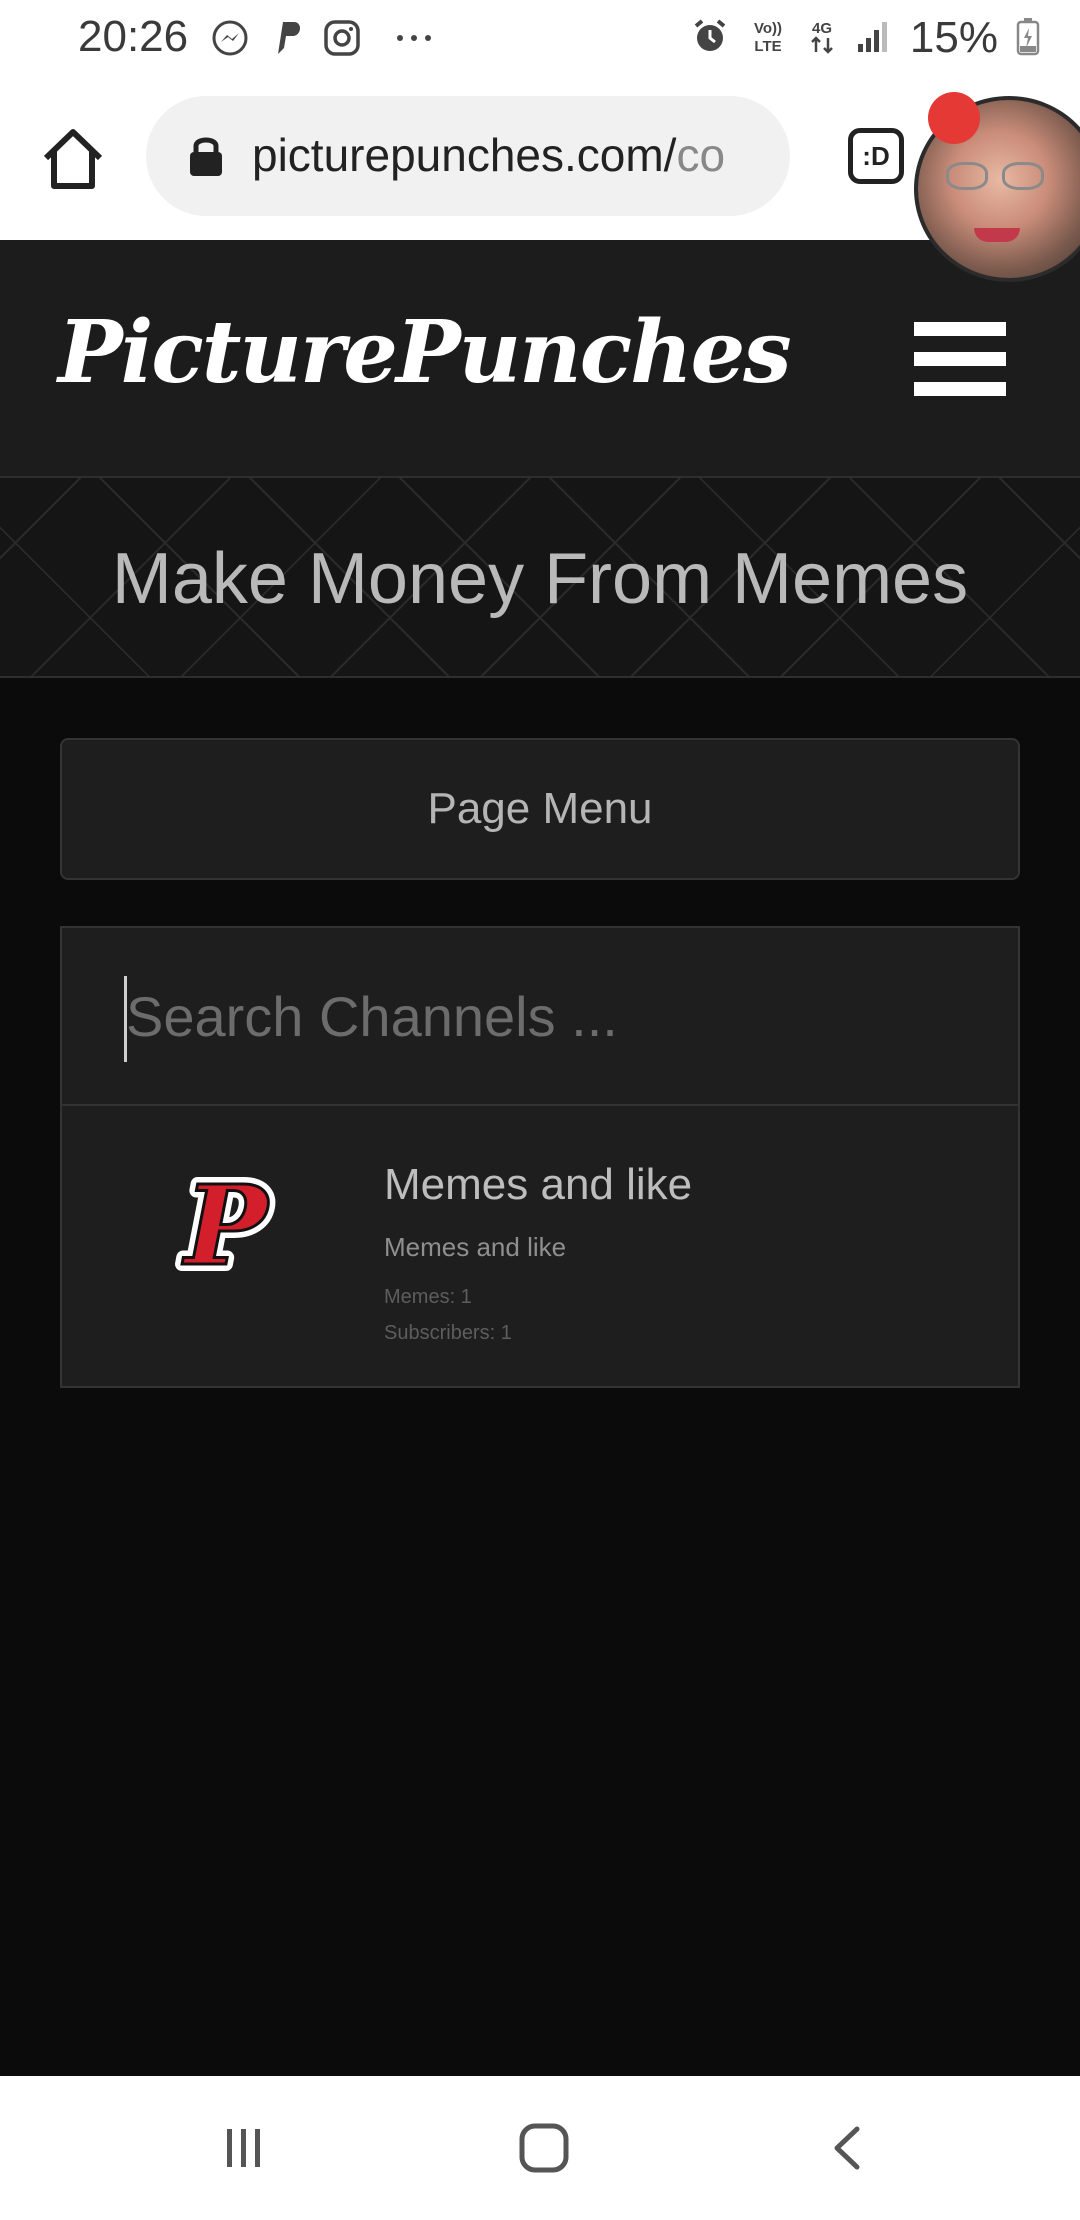 Image resolution: width=1080 pixels, height=2220 pixels. What do you see at coordinates (475, 1247) in the screenshot?
I see `channel-description: Memes and like` at bounding box center [475, 1247].